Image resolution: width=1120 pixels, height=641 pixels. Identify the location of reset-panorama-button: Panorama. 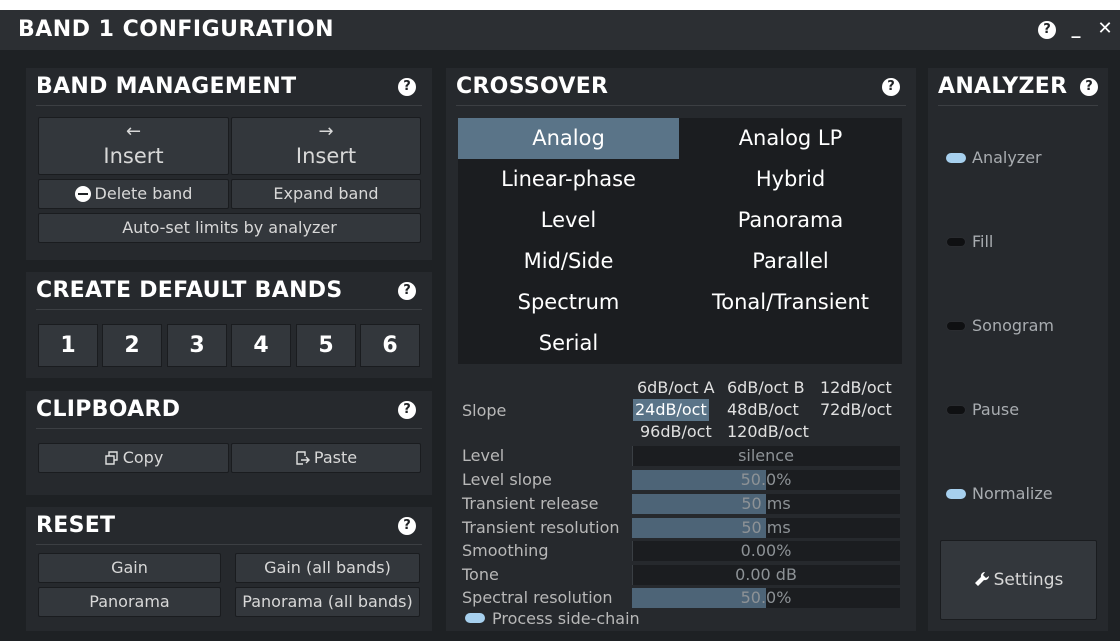
(129, 602).